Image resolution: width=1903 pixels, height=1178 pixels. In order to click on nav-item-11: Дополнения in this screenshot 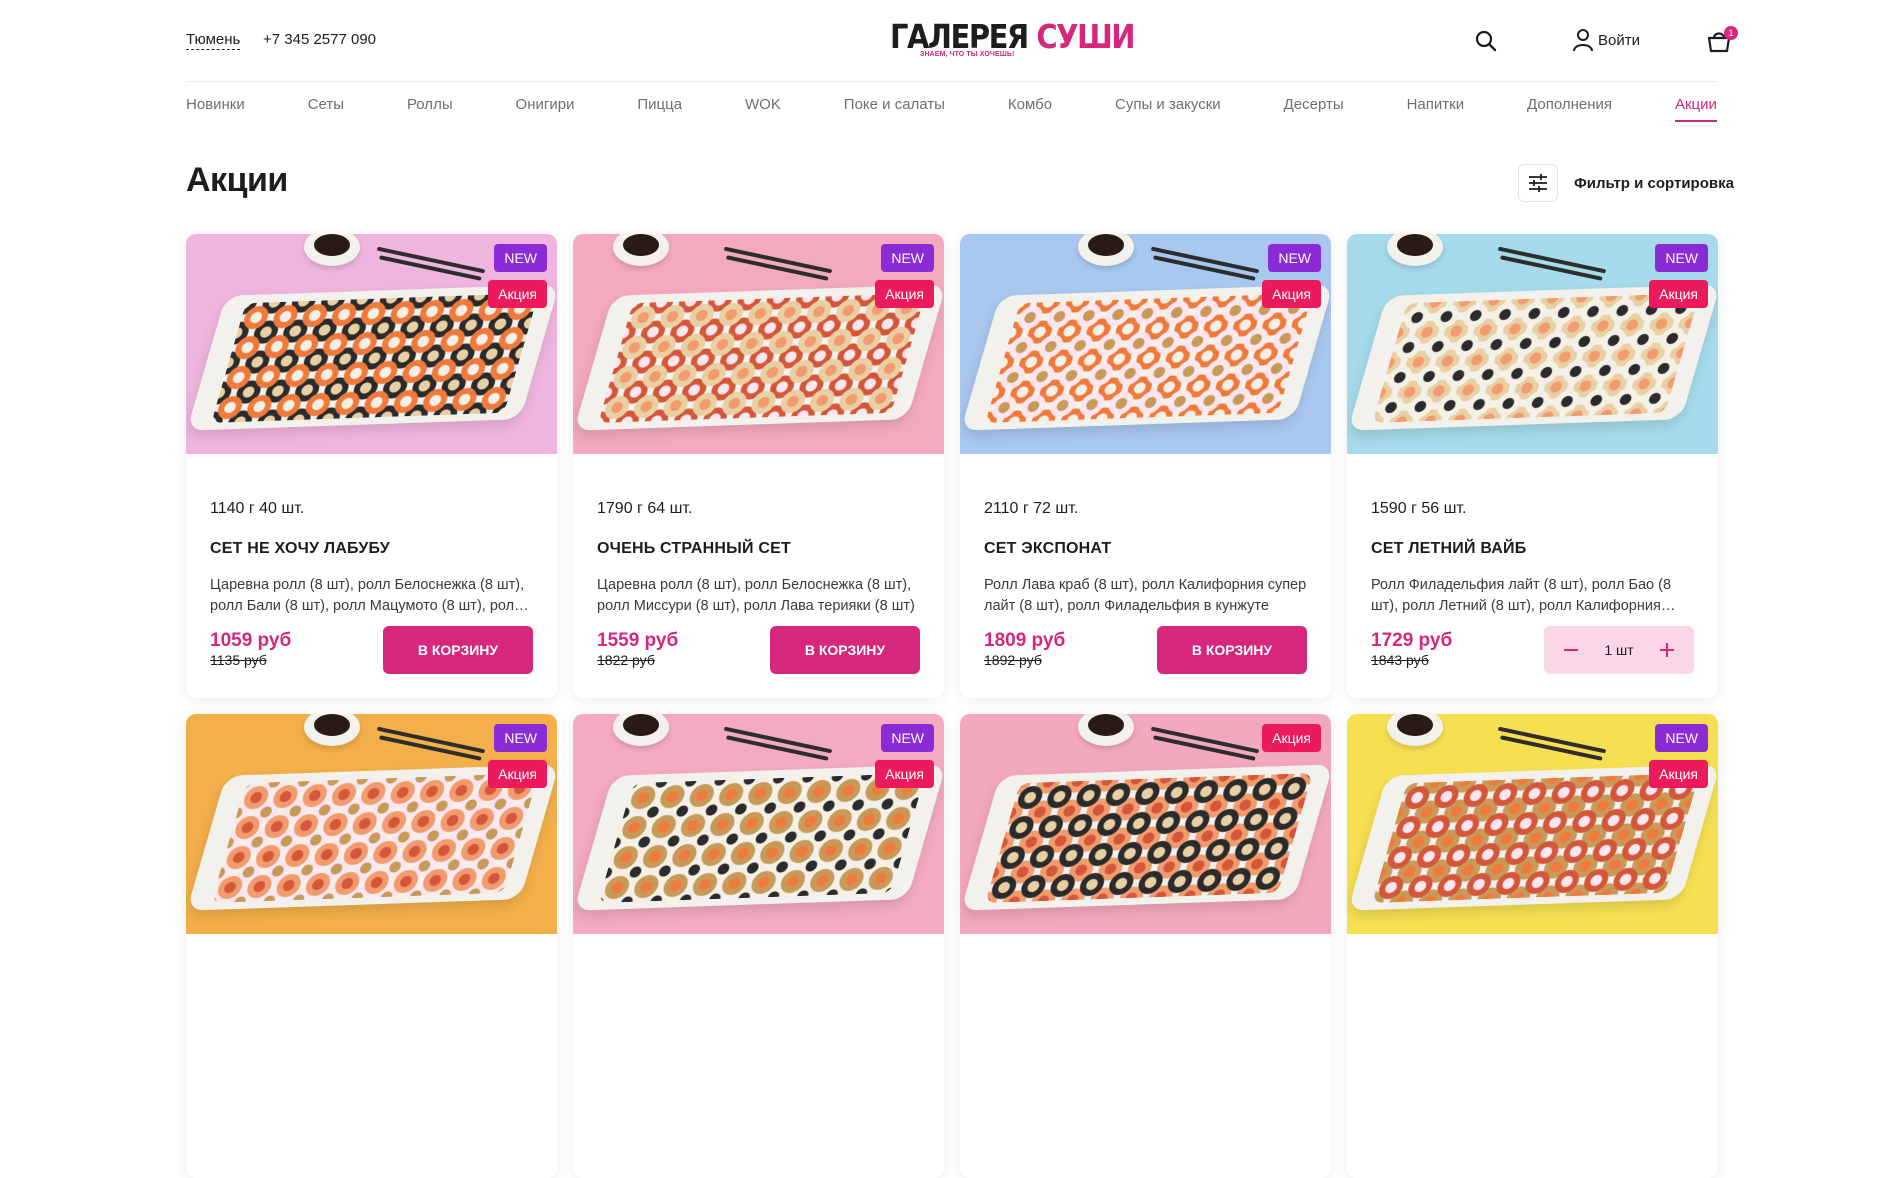, I will do `click(1569, 105)`.